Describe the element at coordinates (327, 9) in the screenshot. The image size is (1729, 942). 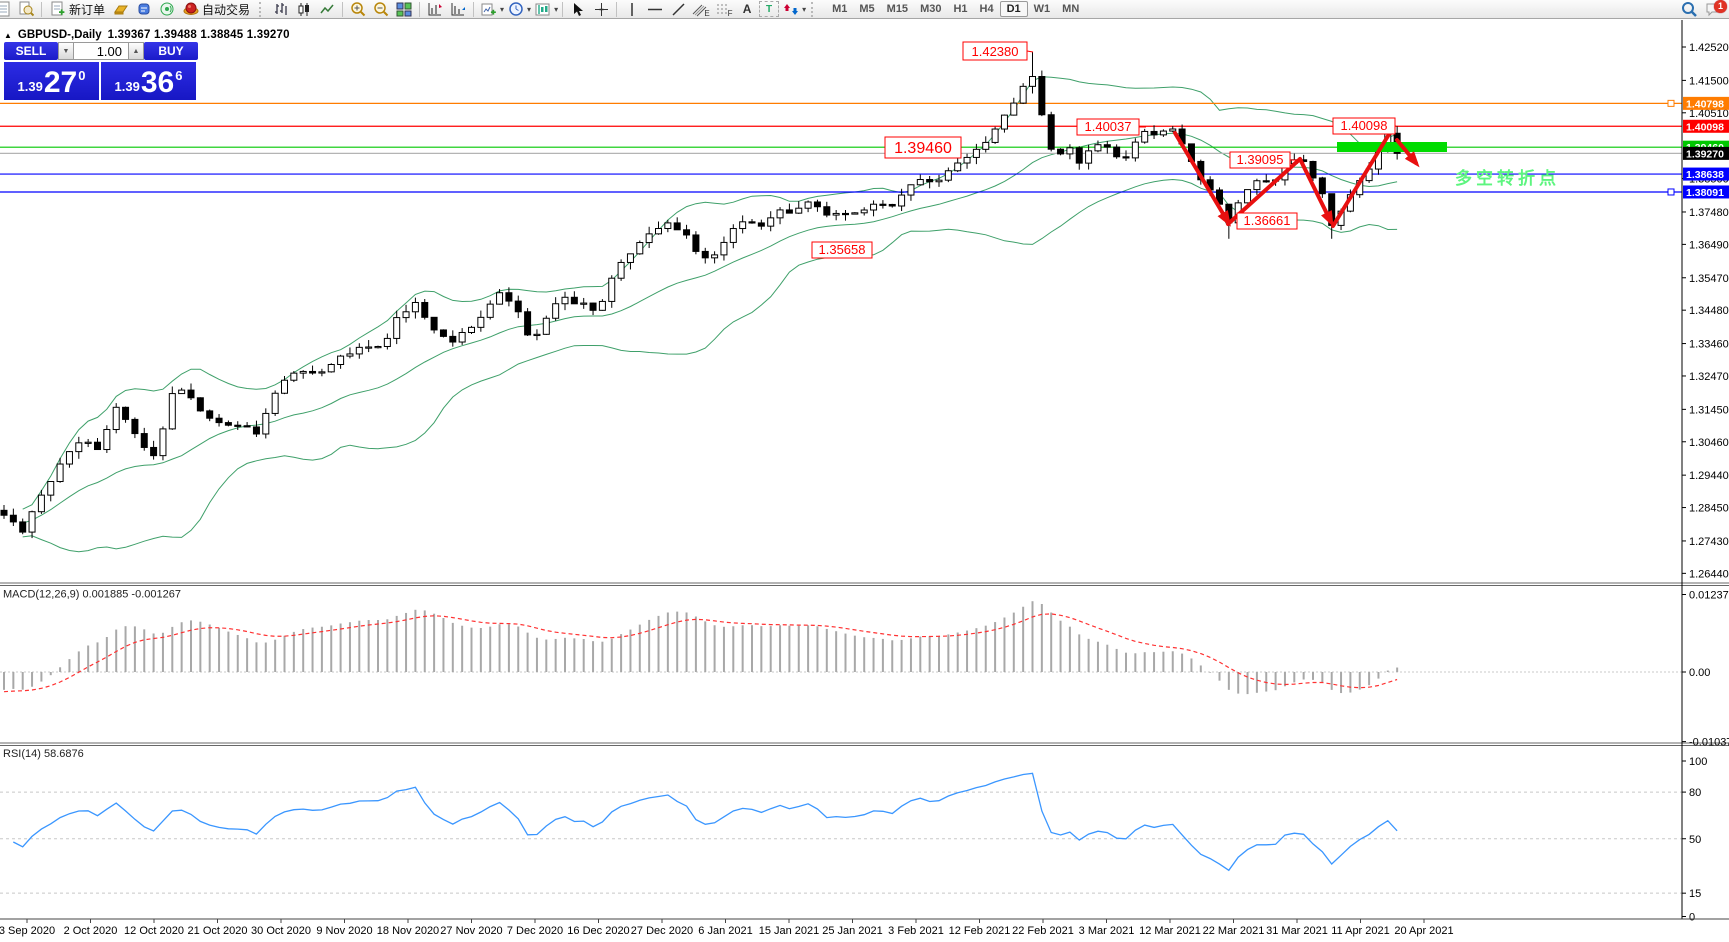
I see `line-chart-type-icon` at that location.